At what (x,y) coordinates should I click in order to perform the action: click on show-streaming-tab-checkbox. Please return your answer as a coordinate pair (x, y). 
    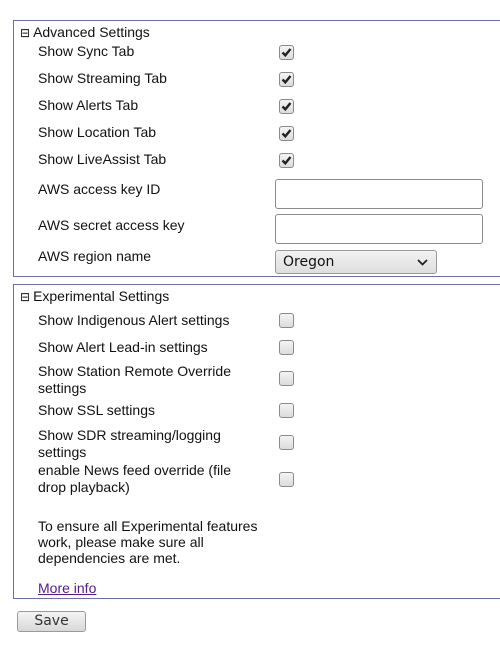
    Looking at the image, I should click on (286, 79).